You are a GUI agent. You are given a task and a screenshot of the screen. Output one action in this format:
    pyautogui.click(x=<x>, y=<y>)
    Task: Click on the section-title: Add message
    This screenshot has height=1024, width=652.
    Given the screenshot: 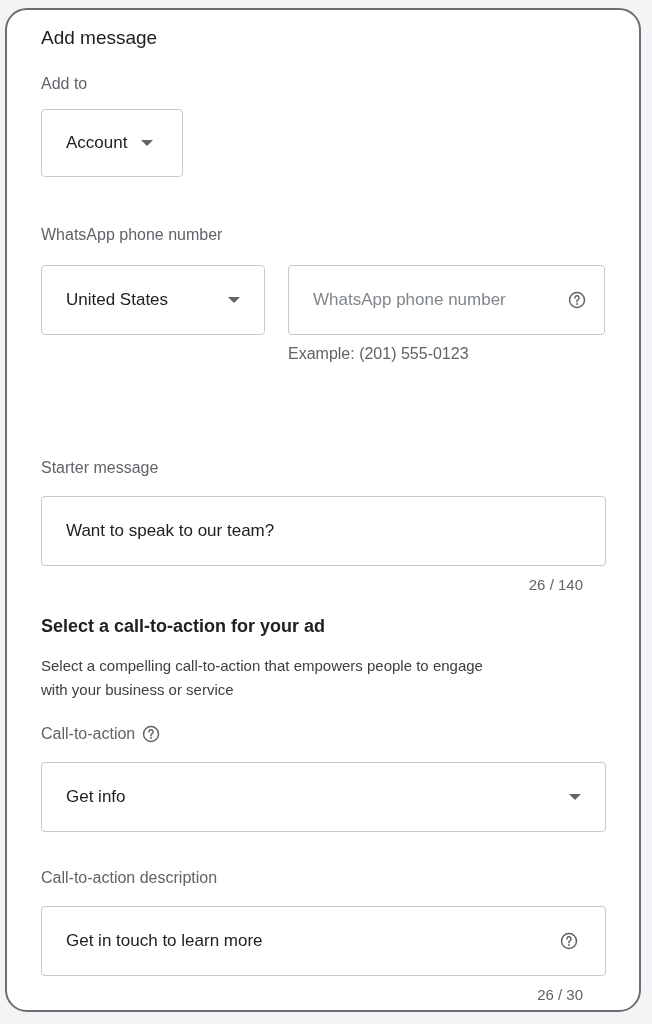 What is the action you would take?
    pyautogui.click(x=100, y=37)
    